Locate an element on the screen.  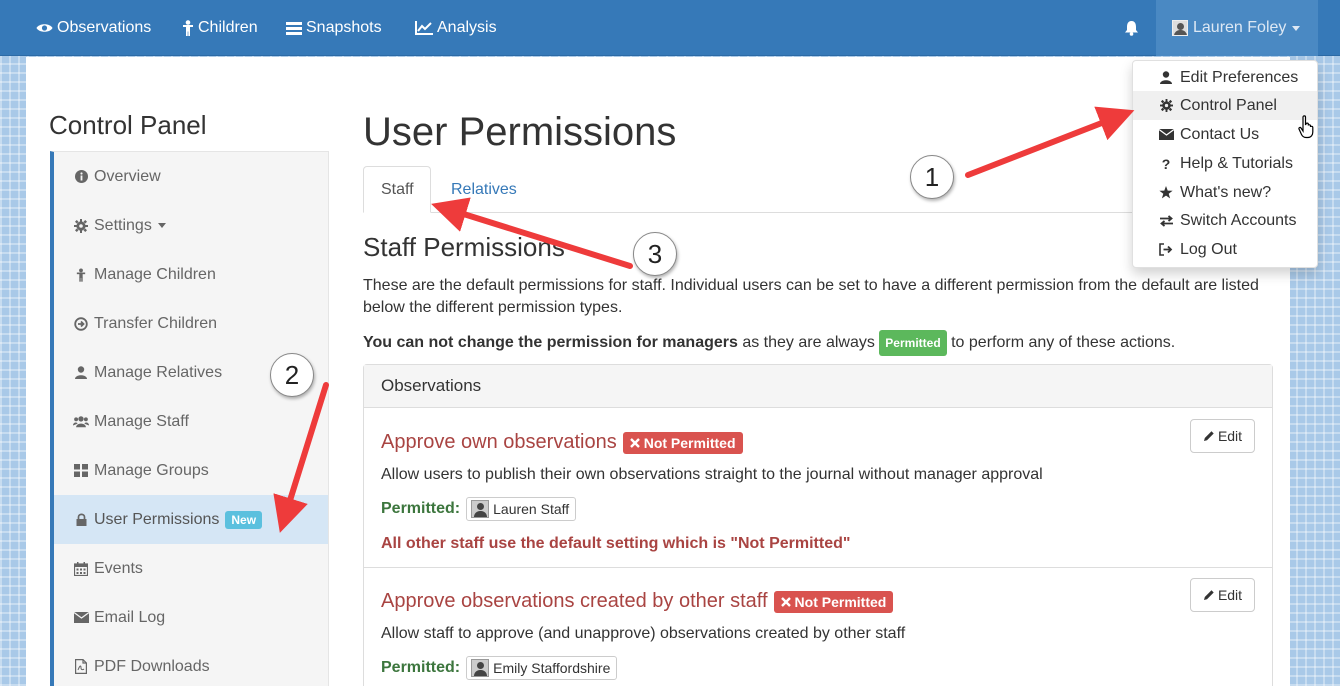
menu-item-label: Control Panel is located at coordinates (1228, 105).